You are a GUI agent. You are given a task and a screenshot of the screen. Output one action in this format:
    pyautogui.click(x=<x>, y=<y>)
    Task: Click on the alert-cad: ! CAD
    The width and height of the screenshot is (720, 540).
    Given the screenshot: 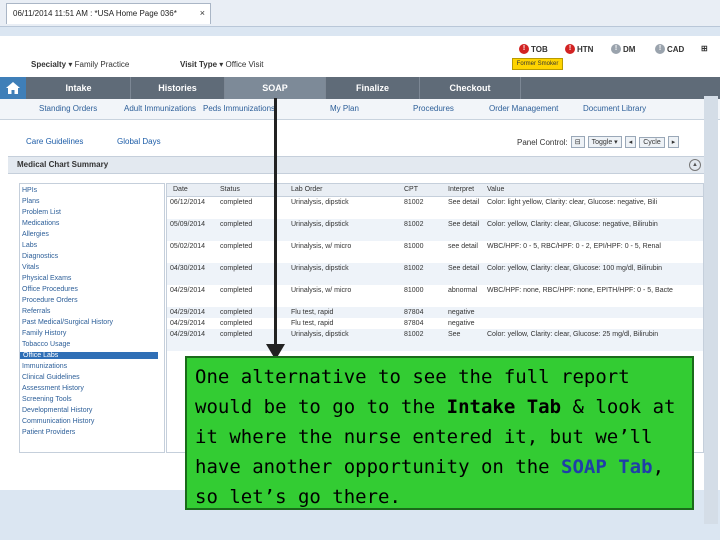 What is the action you would take?
    pyautogui.click(x=669, y=49)
    